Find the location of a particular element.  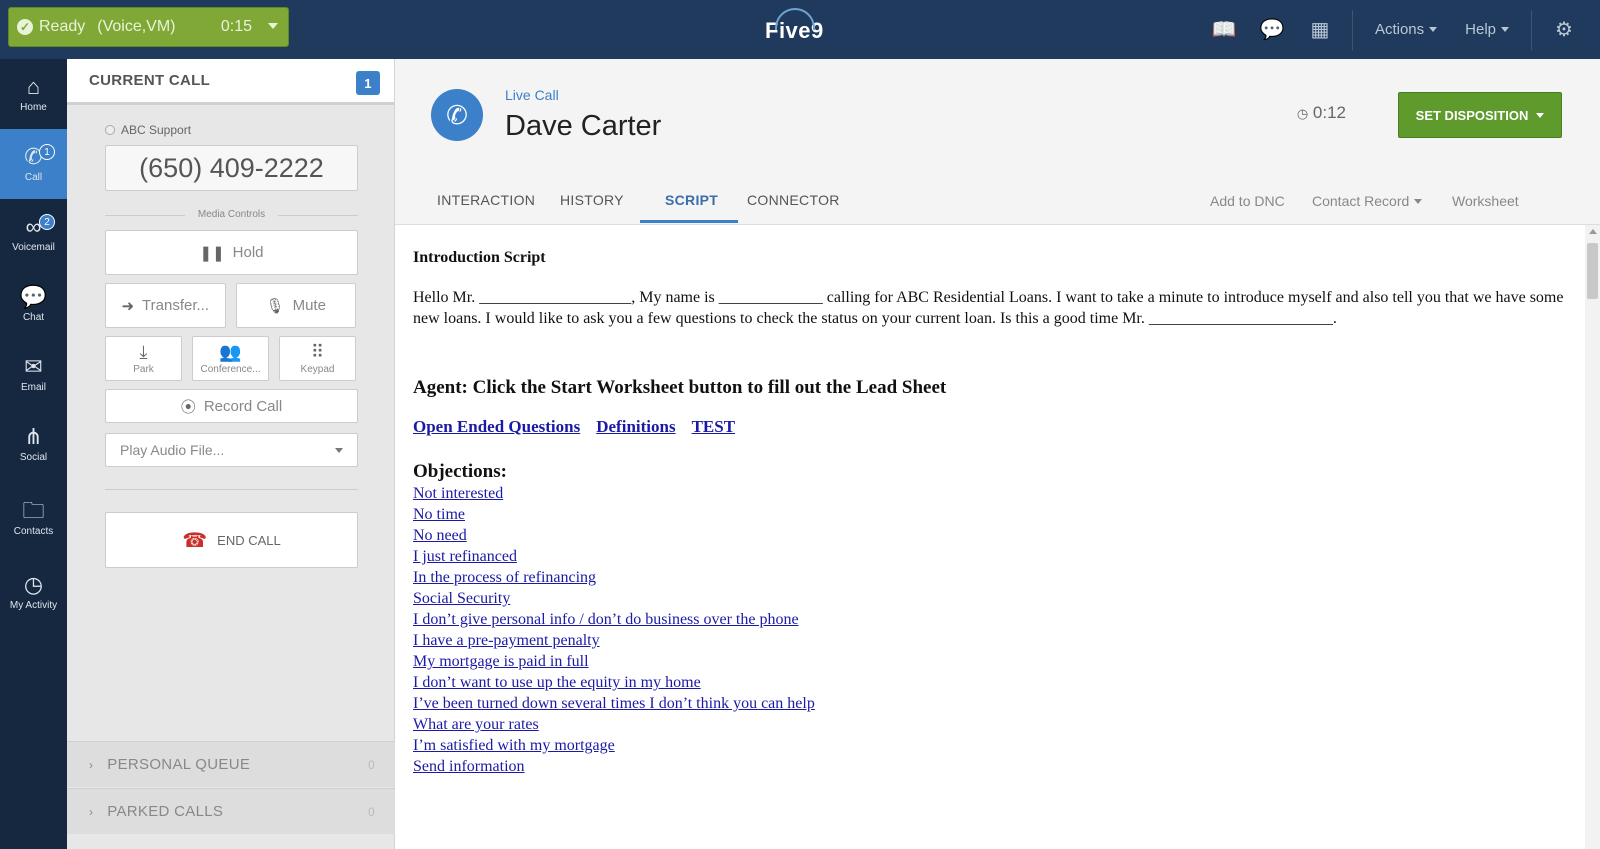

objection-link: Send information is located at coordinates (990, 766).